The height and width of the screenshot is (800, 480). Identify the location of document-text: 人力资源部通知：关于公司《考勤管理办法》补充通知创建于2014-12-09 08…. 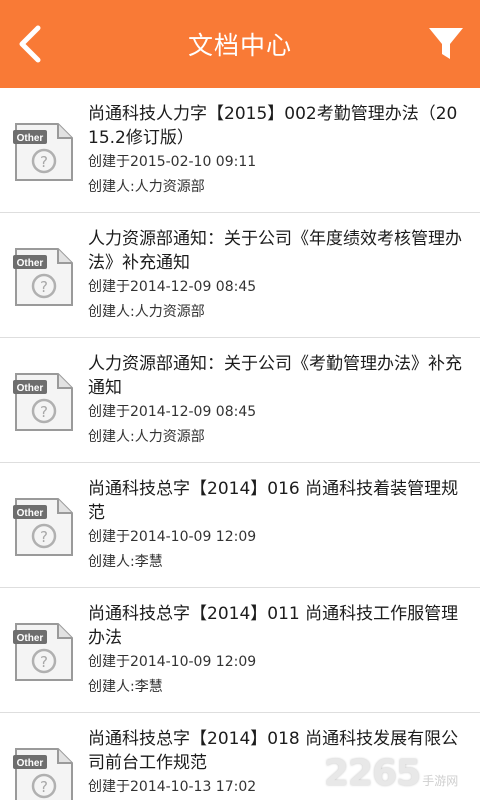
(276, 401).